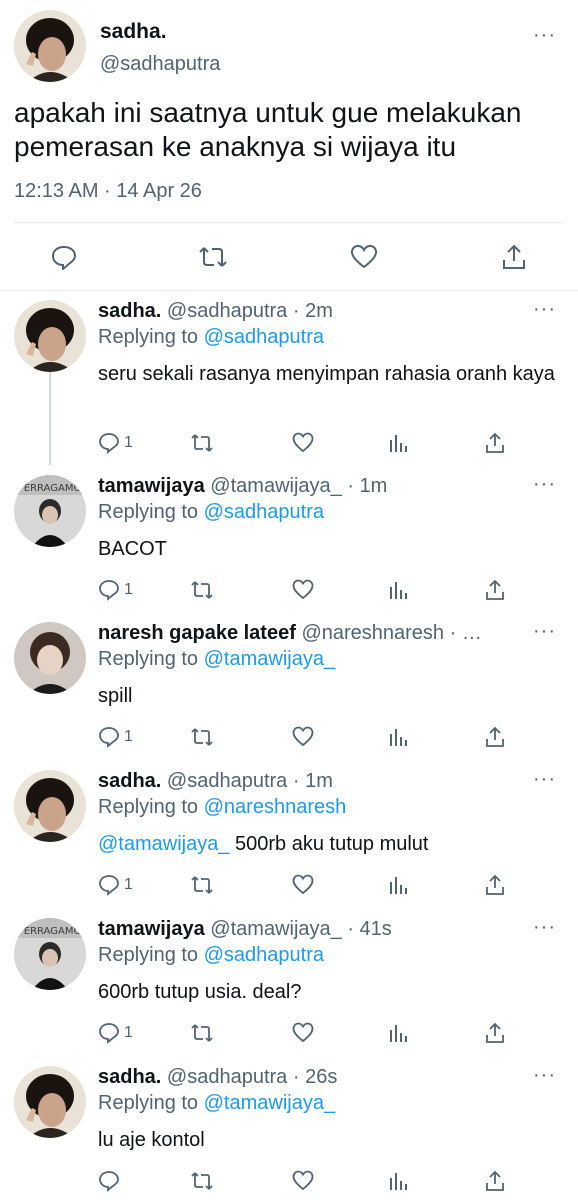  I want to click on thread-line, so click(50, 417).